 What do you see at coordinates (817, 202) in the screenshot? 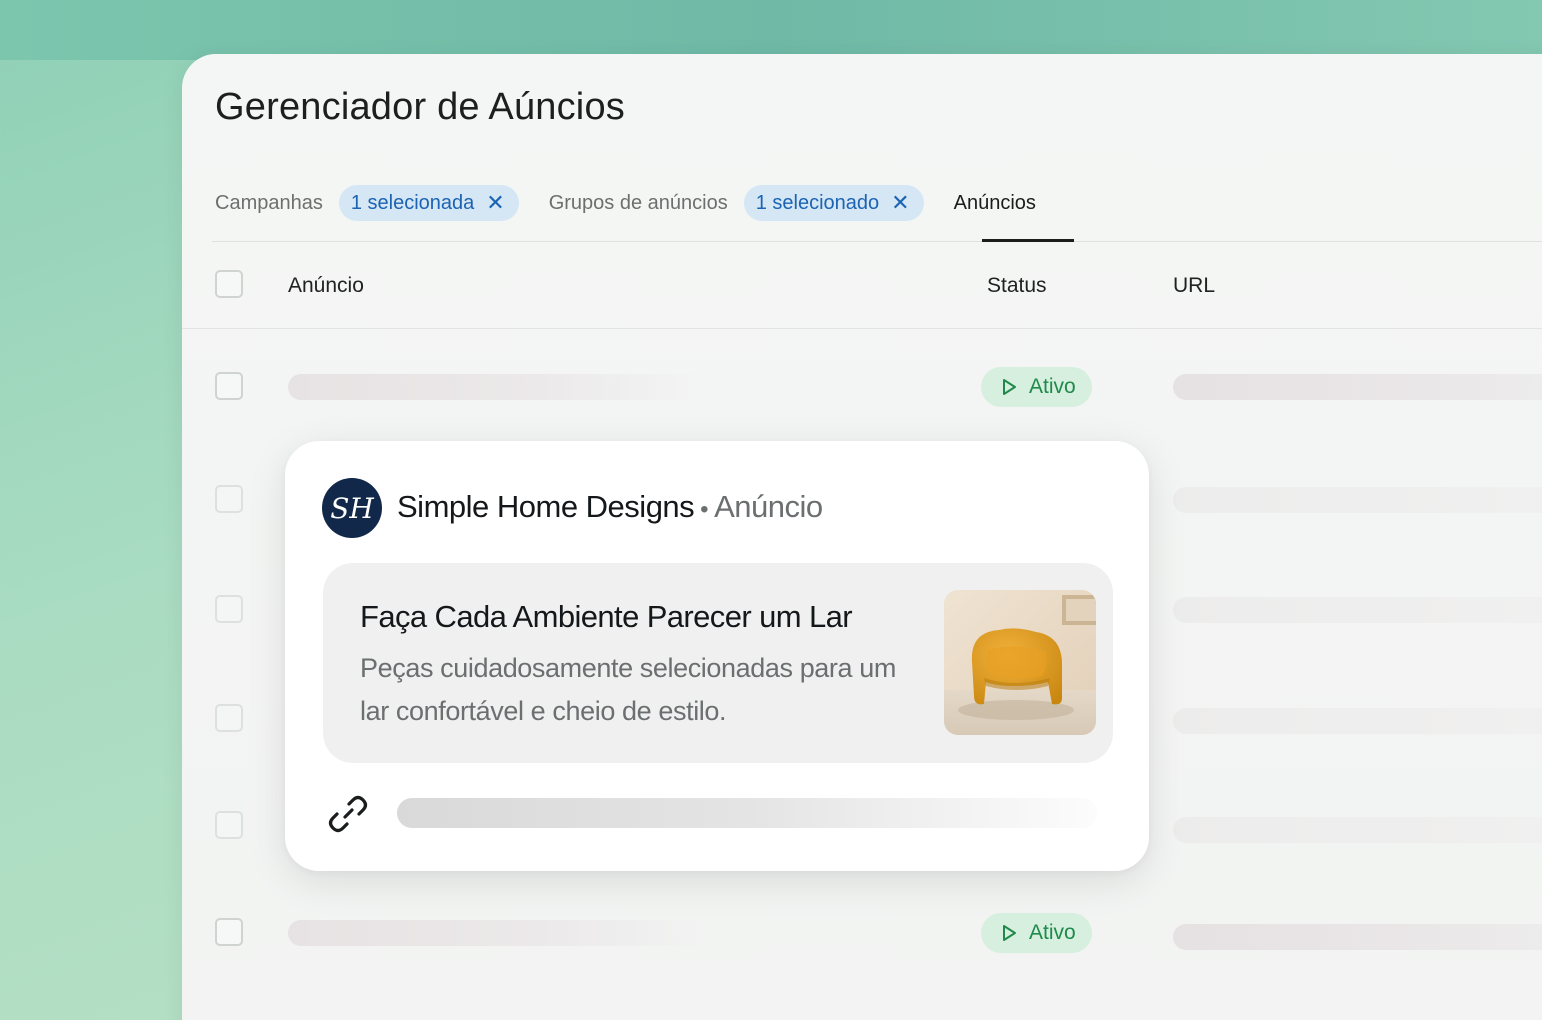
I see `chip-label: 1 selecionado` at bounding box center [817, 202].